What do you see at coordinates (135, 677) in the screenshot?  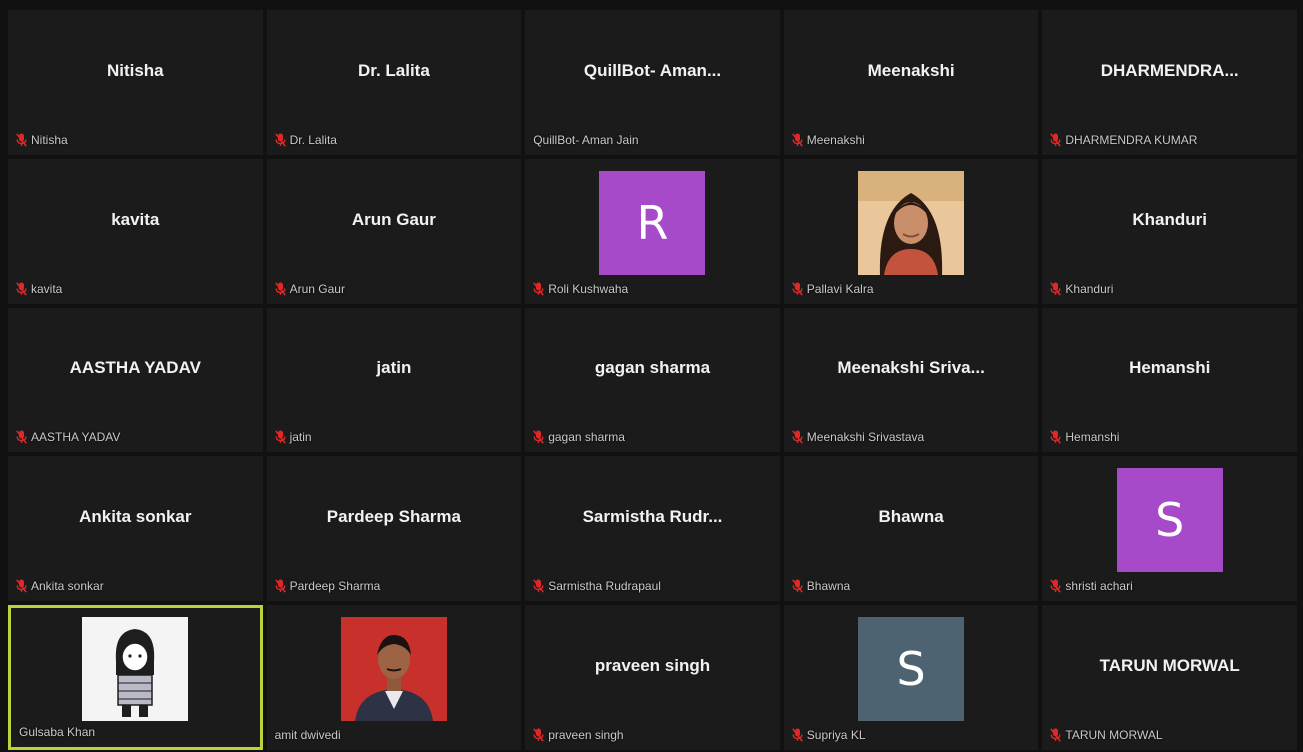 I see `participant-tile: Gulsaba Khan` at bounding box center [135, 677].